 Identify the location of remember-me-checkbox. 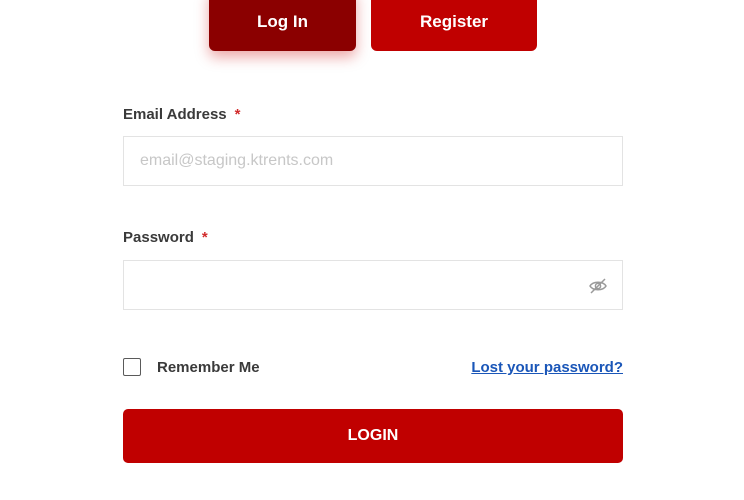
(132, 367).